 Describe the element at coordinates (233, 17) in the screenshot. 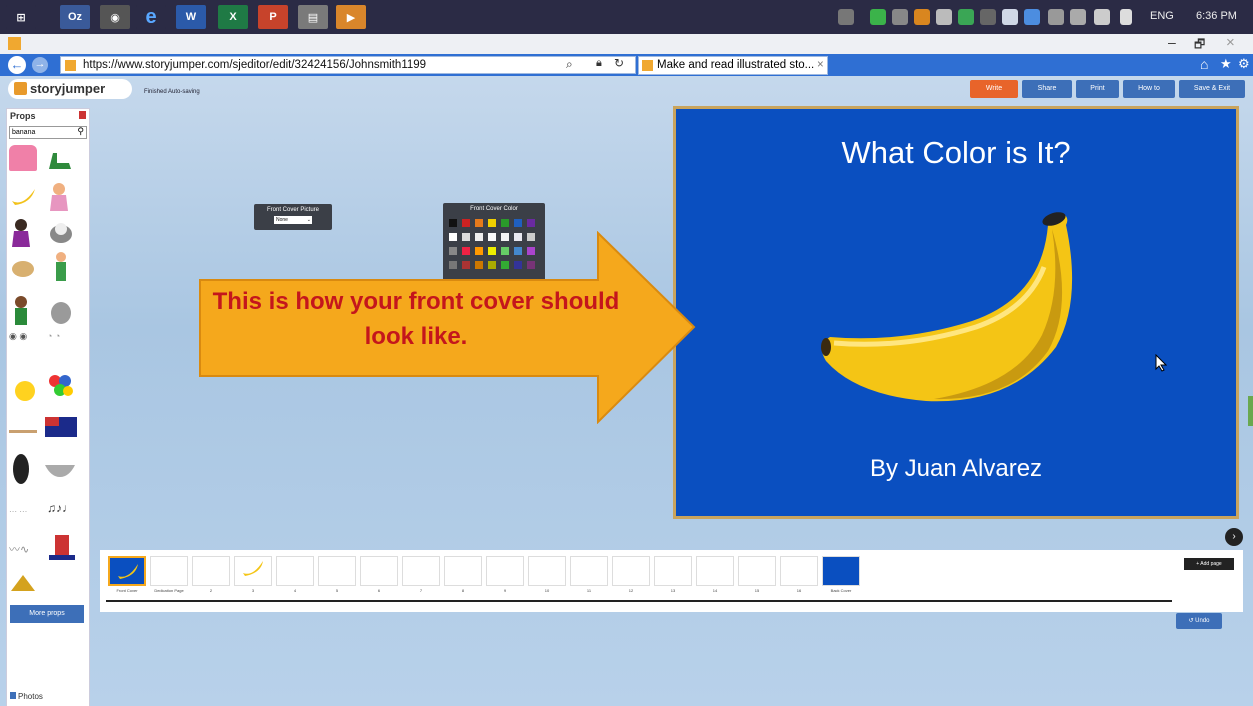

I see `excel-icon: X` at that location.